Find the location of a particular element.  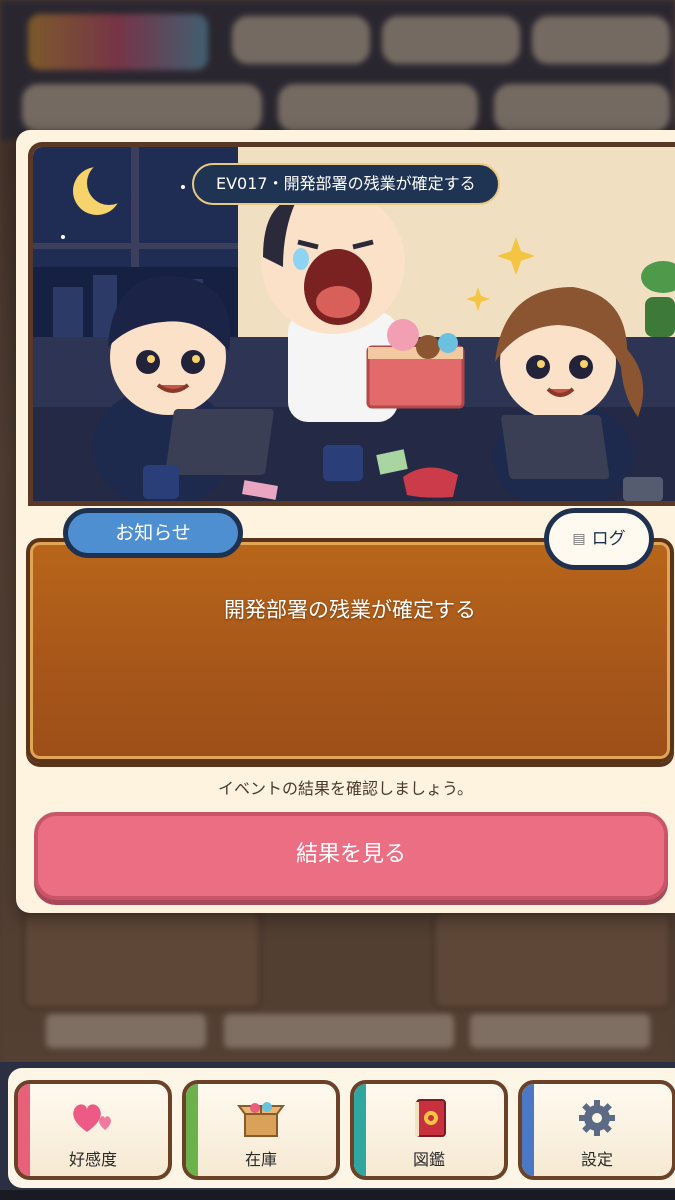

hint-text: イベントの結果を確認しましょう。 is located at coordinates (345, 788).